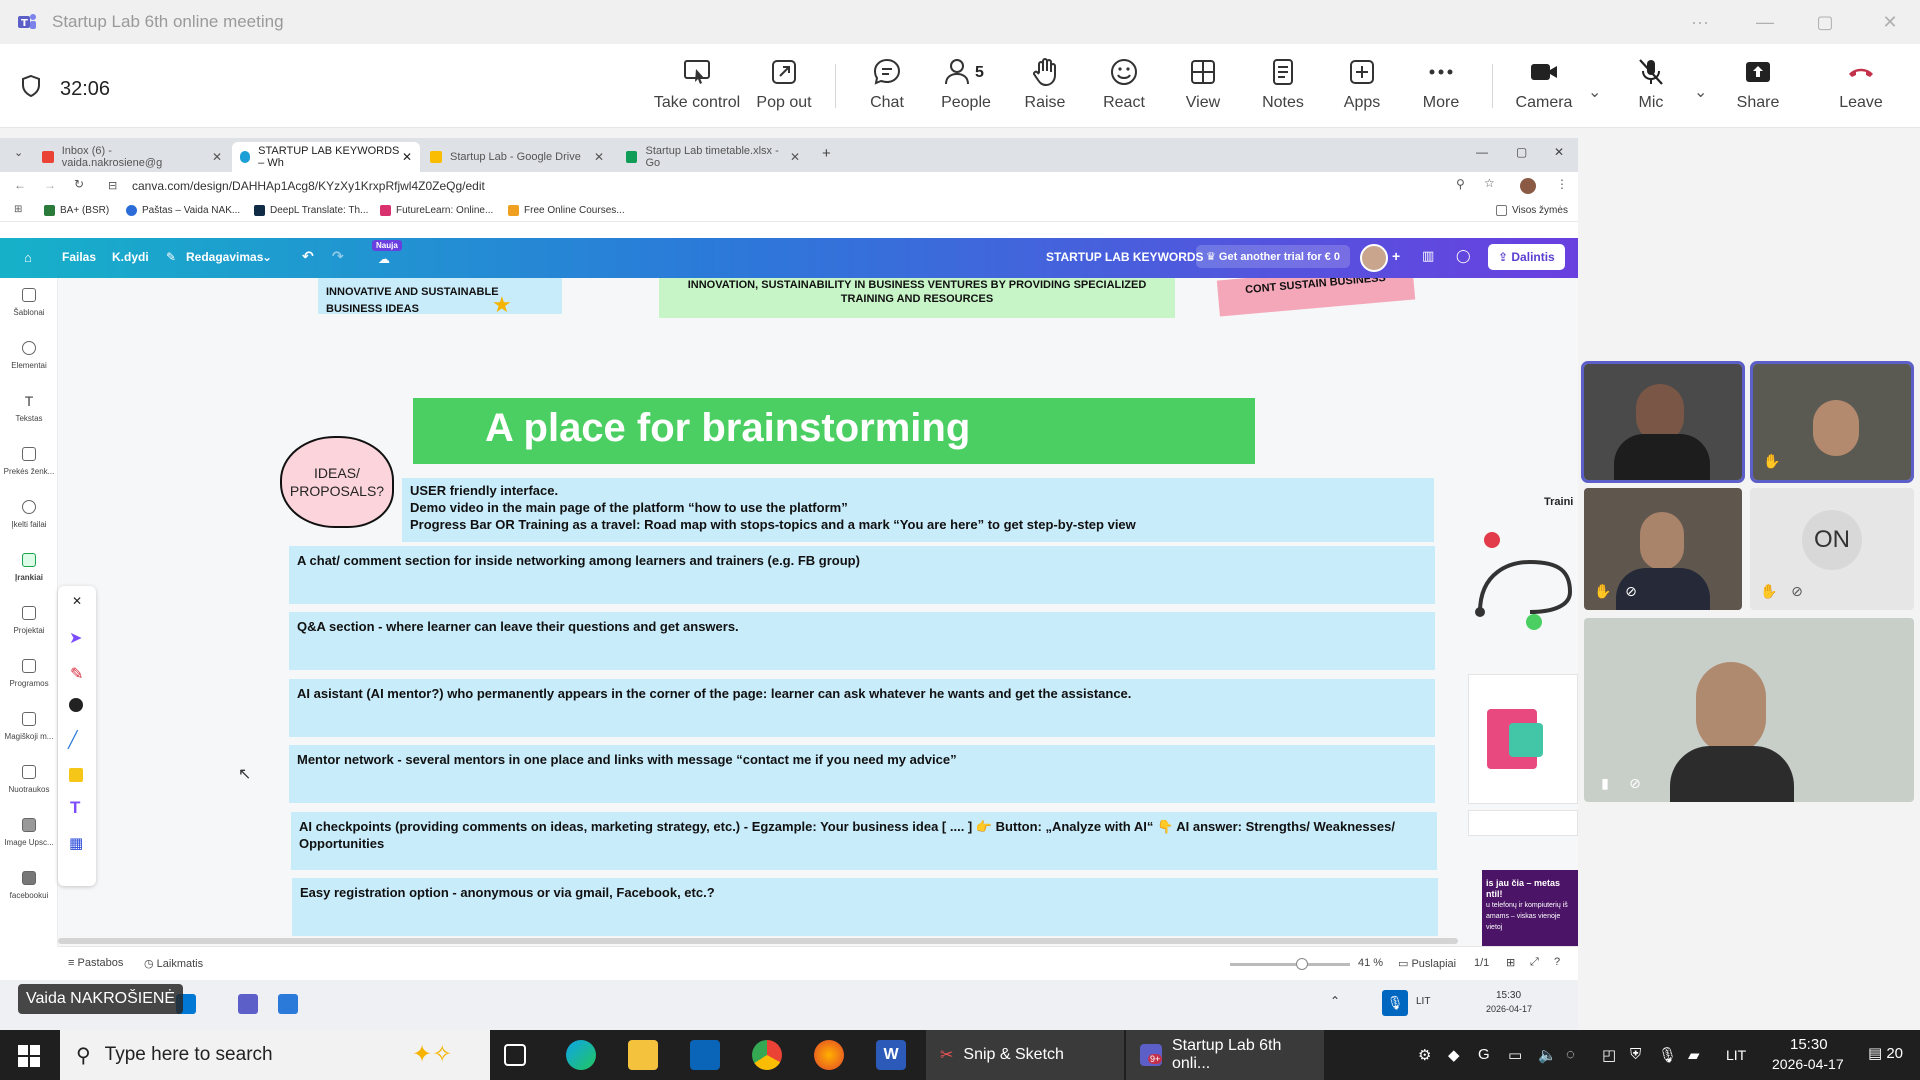 The height and width of the screenshot is (1080, 1920). Describe the element at coordinates (1463, 256) in the screenshot. I see `comments-icon: ◯` at that location.